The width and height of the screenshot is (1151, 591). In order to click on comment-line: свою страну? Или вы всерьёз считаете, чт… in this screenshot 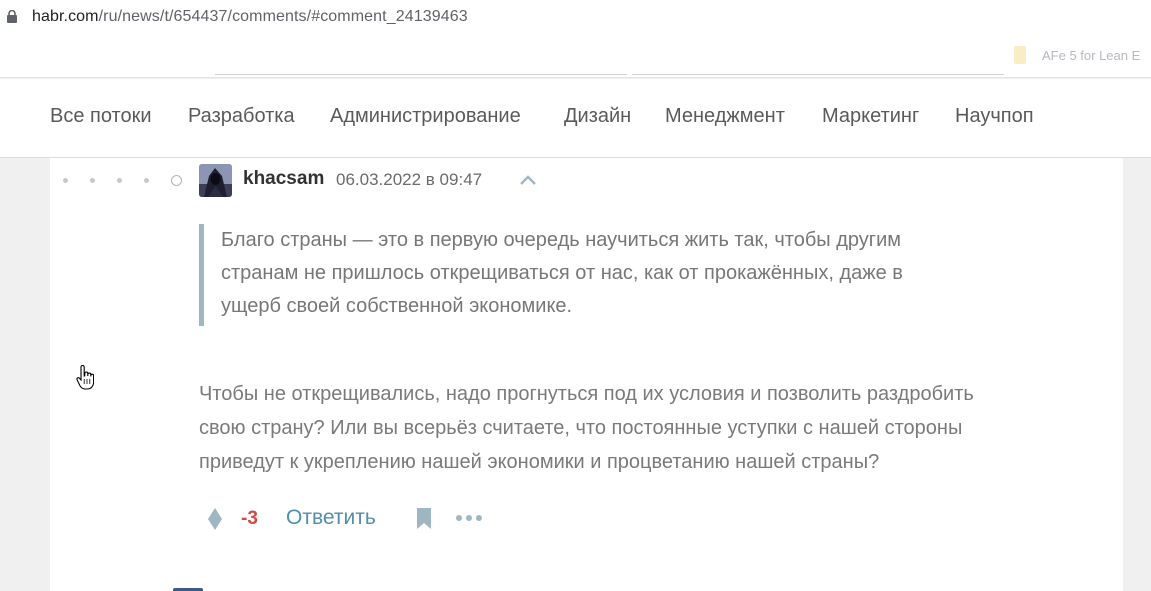, I will do `click(581, 428)`.